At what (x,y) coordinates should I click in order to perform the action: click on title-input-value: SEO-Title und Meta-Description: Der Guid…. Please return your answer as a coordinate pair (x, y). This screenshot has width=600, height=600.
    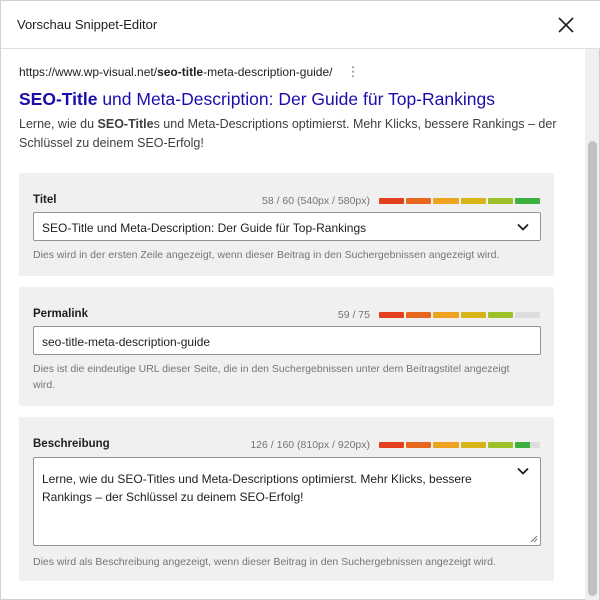
    Looking at the image, I should click on (204, 228).